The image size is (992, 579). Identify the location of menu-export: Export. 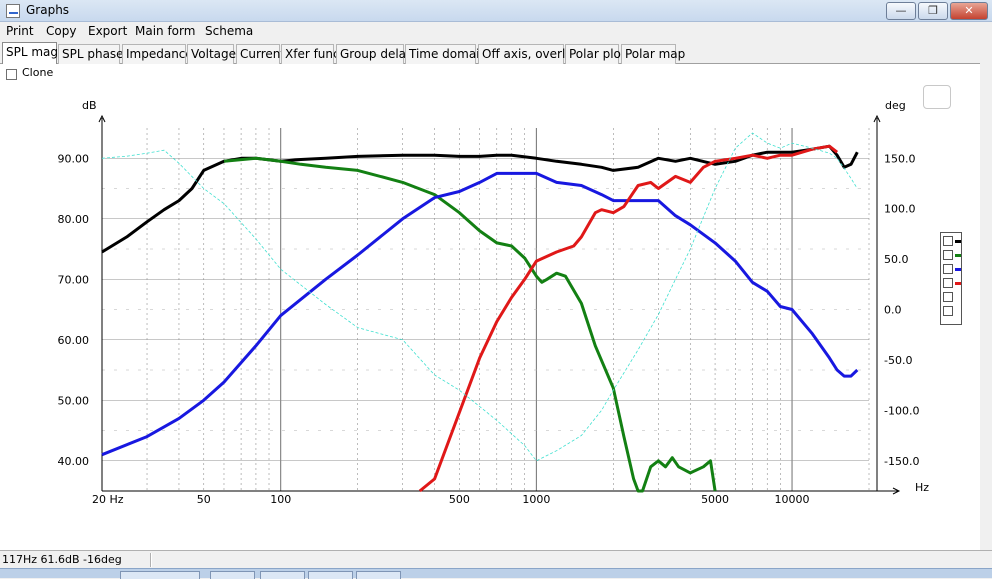
(107, 31).